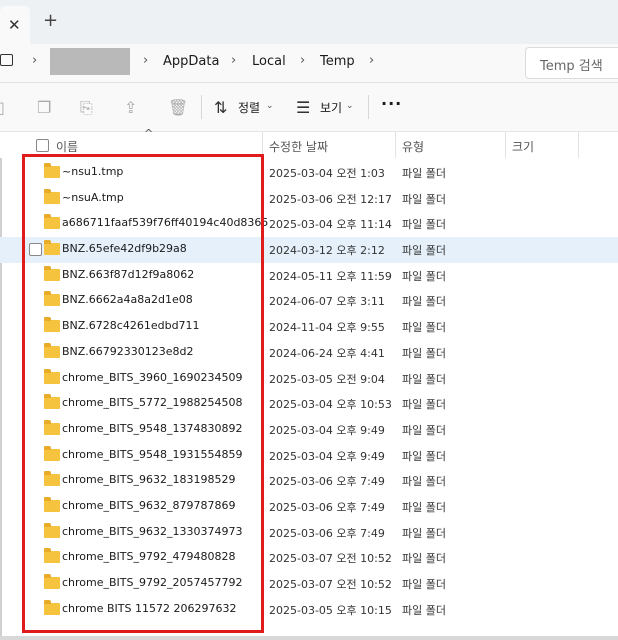 This screenshot has width=618, height=640. Describe the element at coordinates (44, 107) in the screenshot. I see `copy-icon: ❐` at that location.